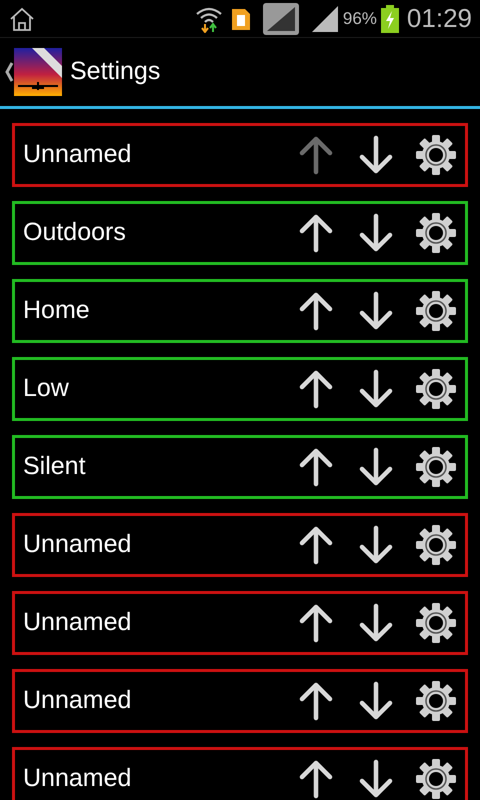 The image size is (480, 800). Describe the element at coordinates (240, 18) in the screenshot. I see `sim-card-icon` at that location.